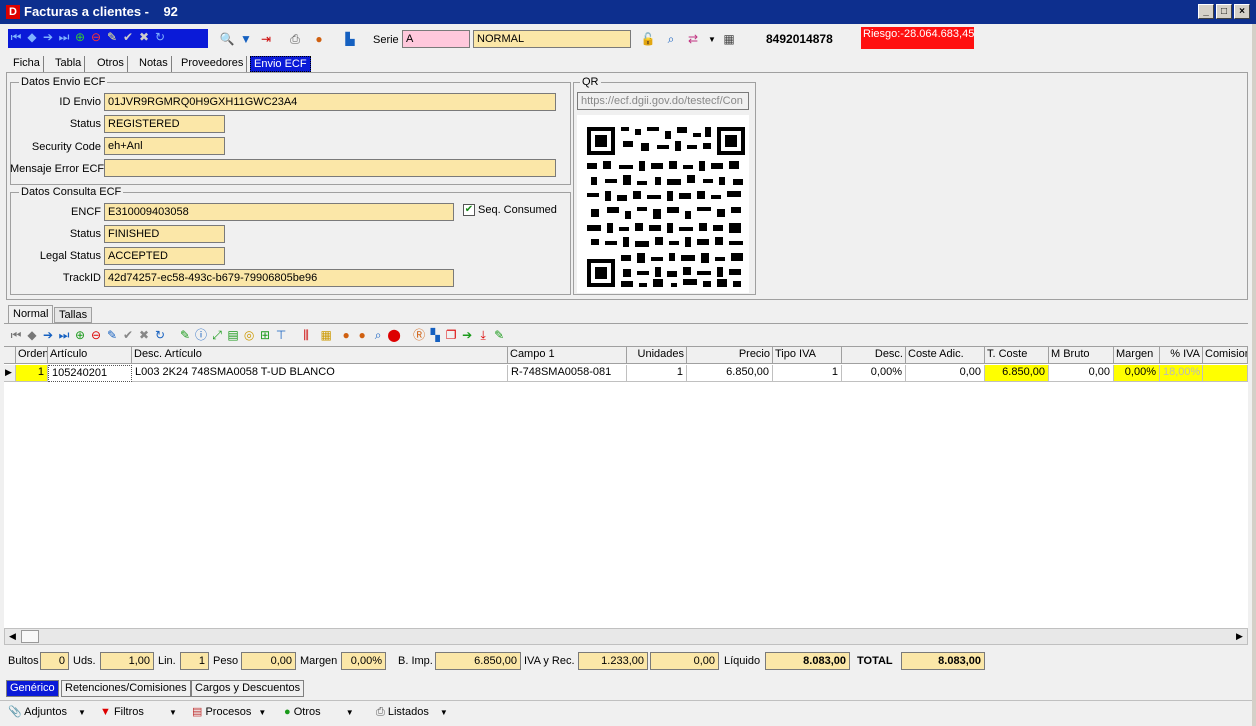  Describe the element at coordinates (1017, 373) in the screenshot. I see `cell-t-coste: 6.850,00` at that location.